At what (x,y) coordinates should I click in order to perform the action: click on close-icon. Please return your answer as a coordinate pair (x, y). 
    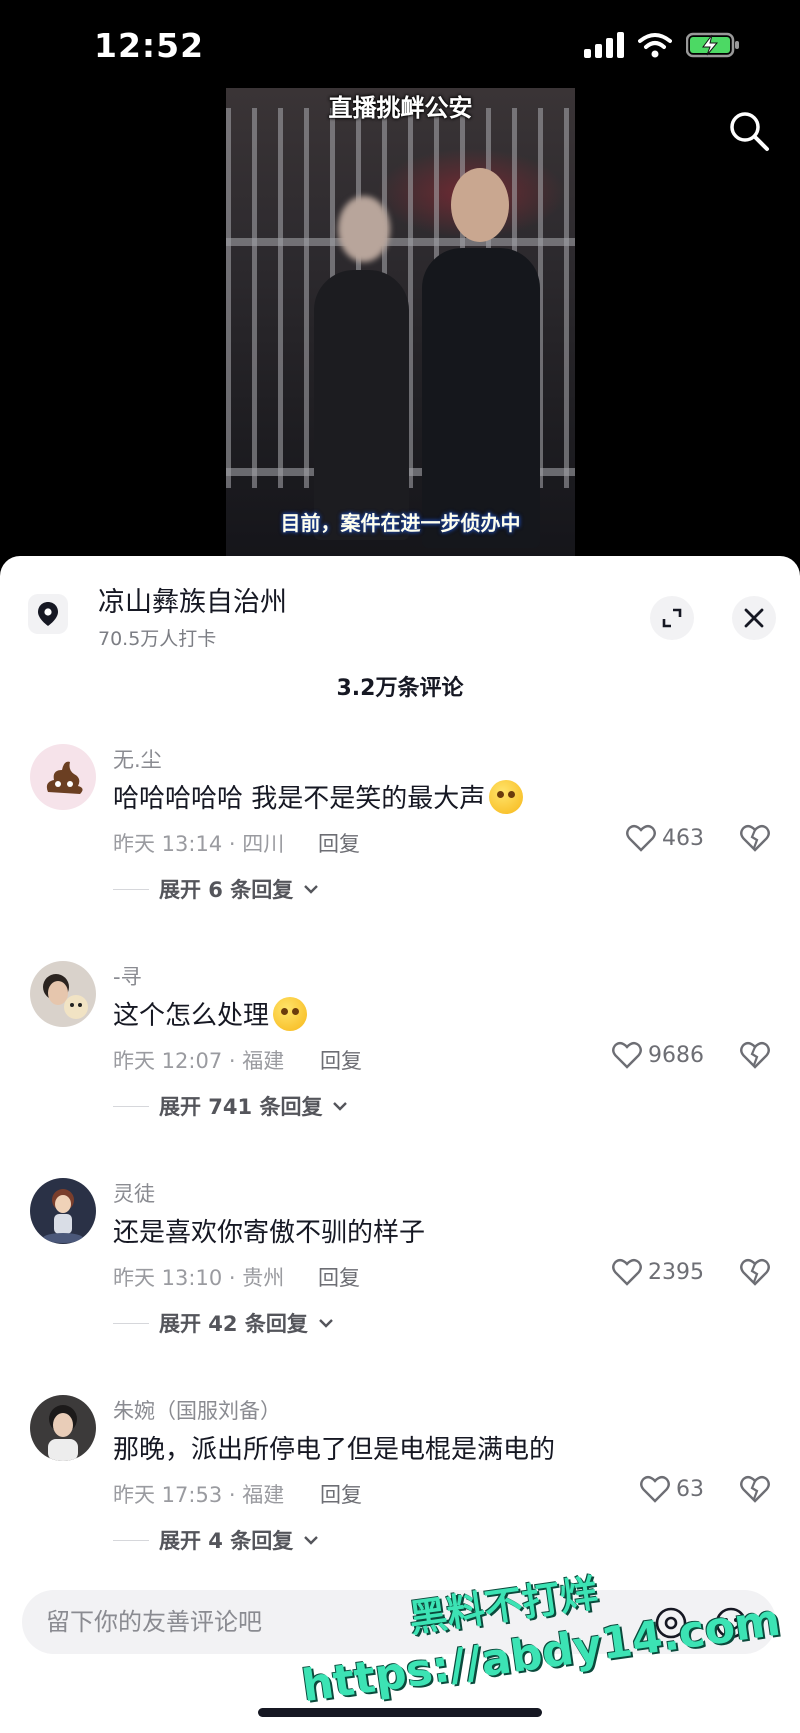
    Looking at the image, I should click on (754, 618).